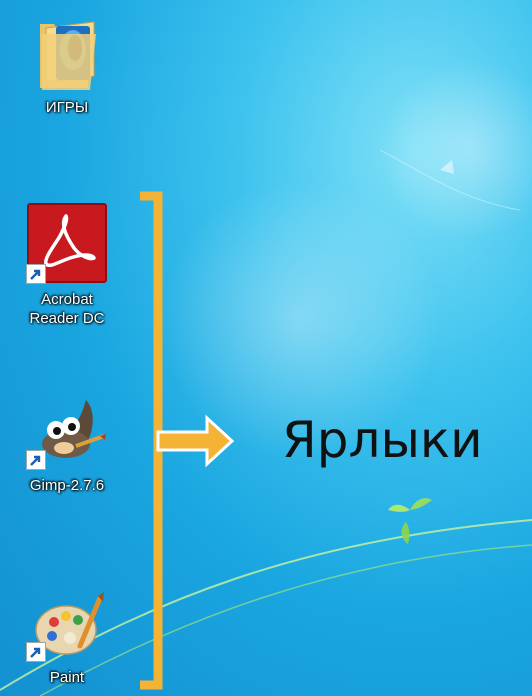  Describe the element at coordinates (195, 441) in the screenshot. I see `arrow-right-icon` at that location.